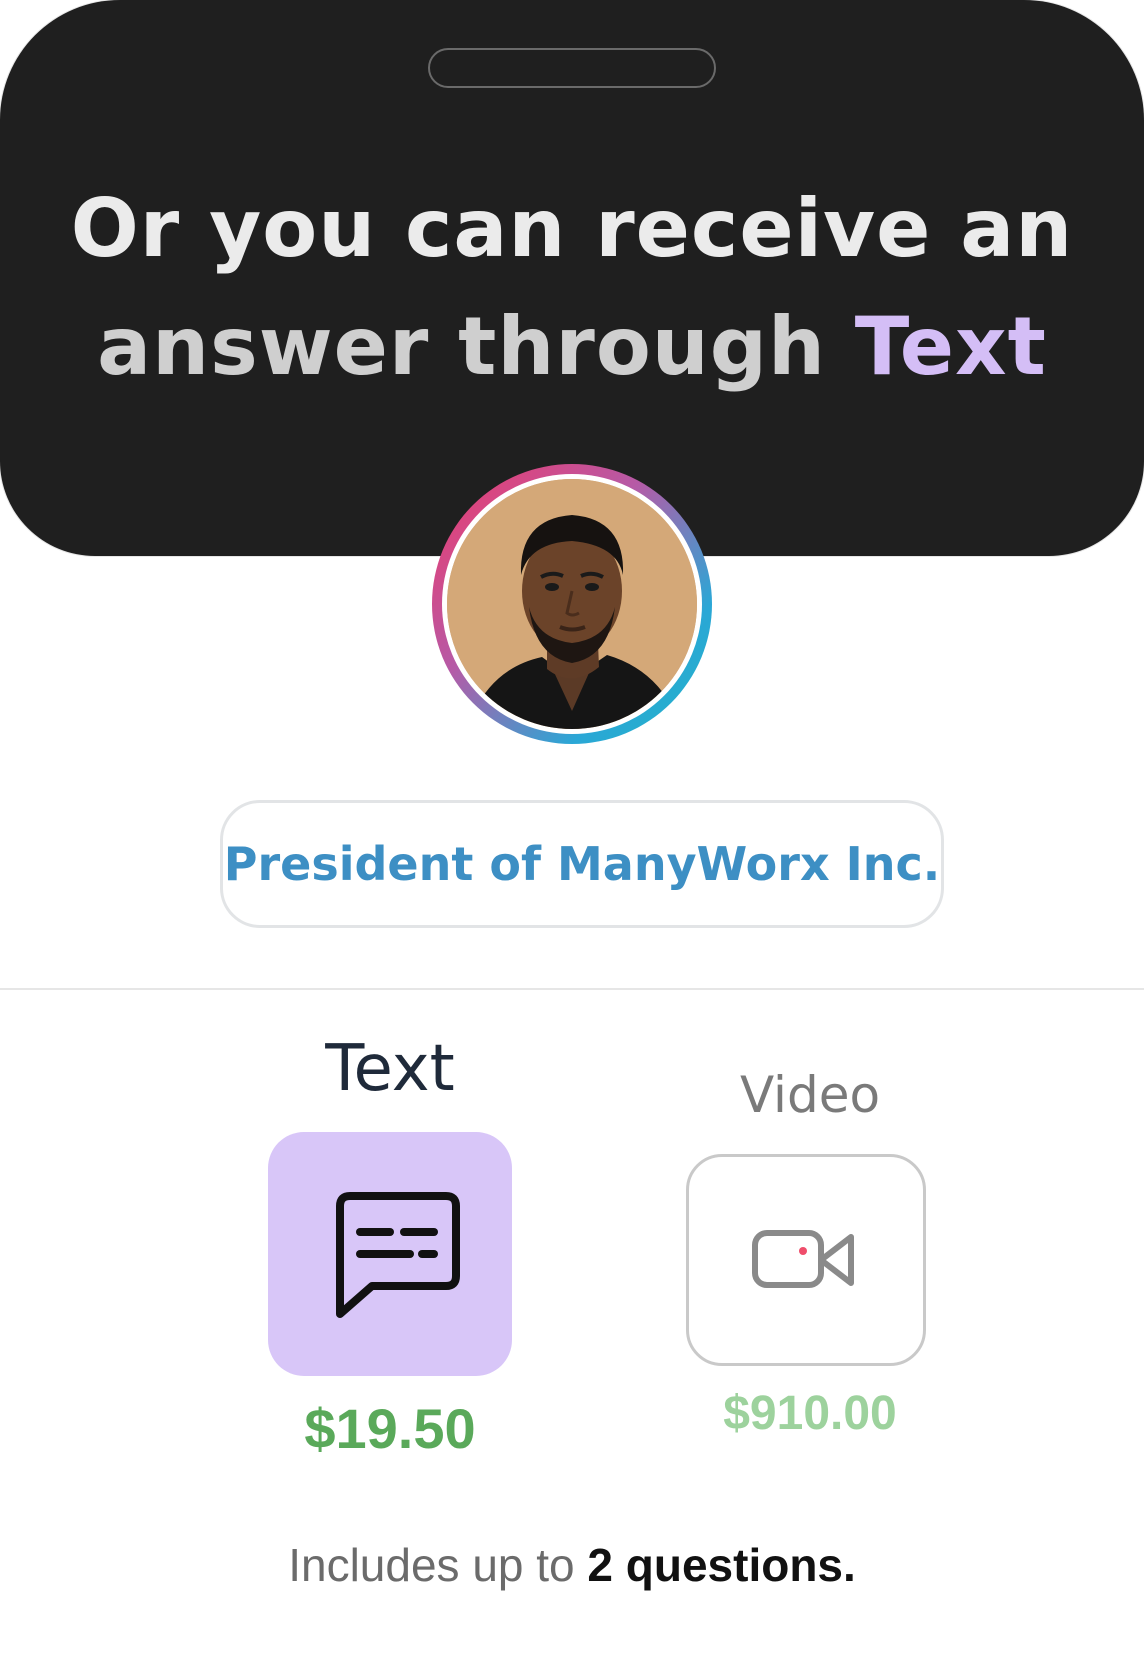 This screenshot has width=1144, height=1676. I want to click on option-video-price: $910.00, so click(810, 1413).